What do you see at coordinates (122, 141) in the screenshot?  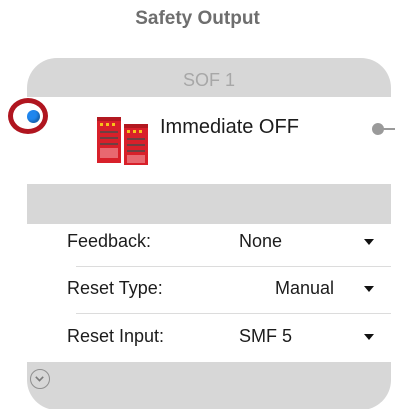 I see `relay-contactor-icon` at bounding box center [122, 141].